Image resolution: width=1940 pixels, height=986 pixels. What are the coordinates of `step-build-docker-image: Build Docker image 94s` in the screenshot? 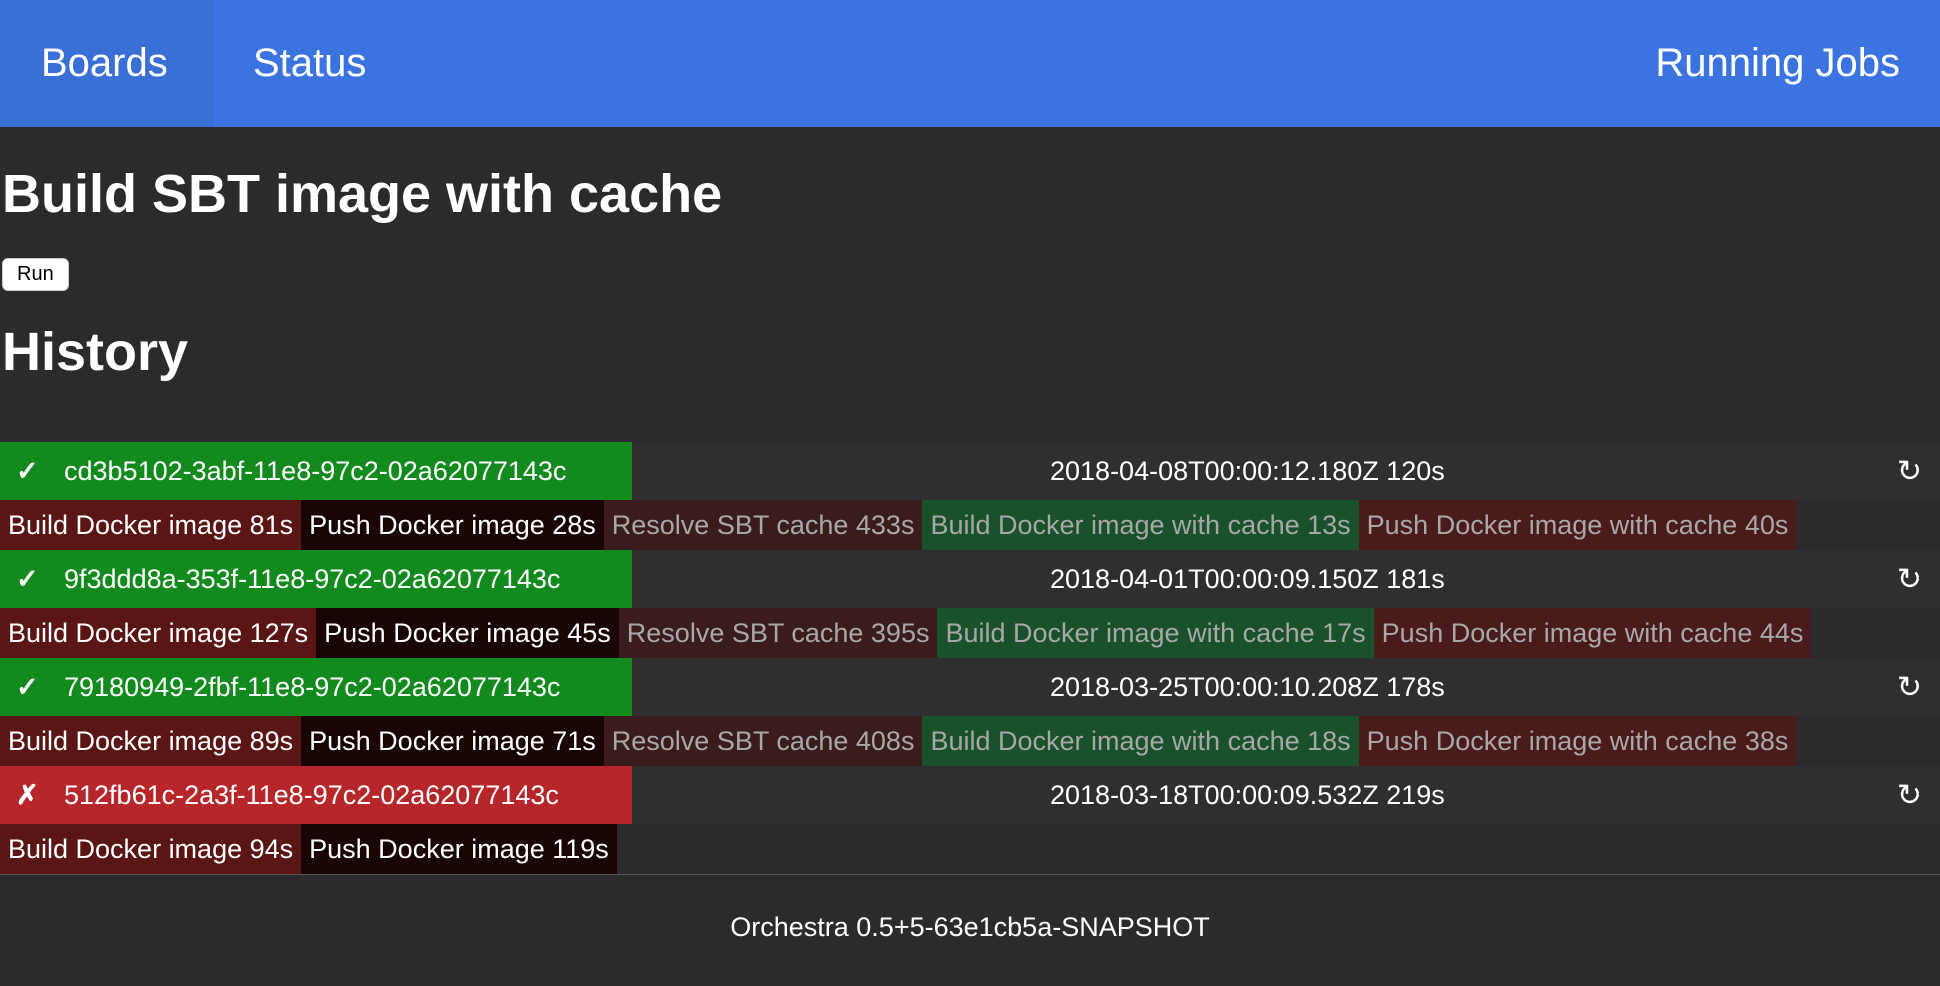 It's located at (151, 849).